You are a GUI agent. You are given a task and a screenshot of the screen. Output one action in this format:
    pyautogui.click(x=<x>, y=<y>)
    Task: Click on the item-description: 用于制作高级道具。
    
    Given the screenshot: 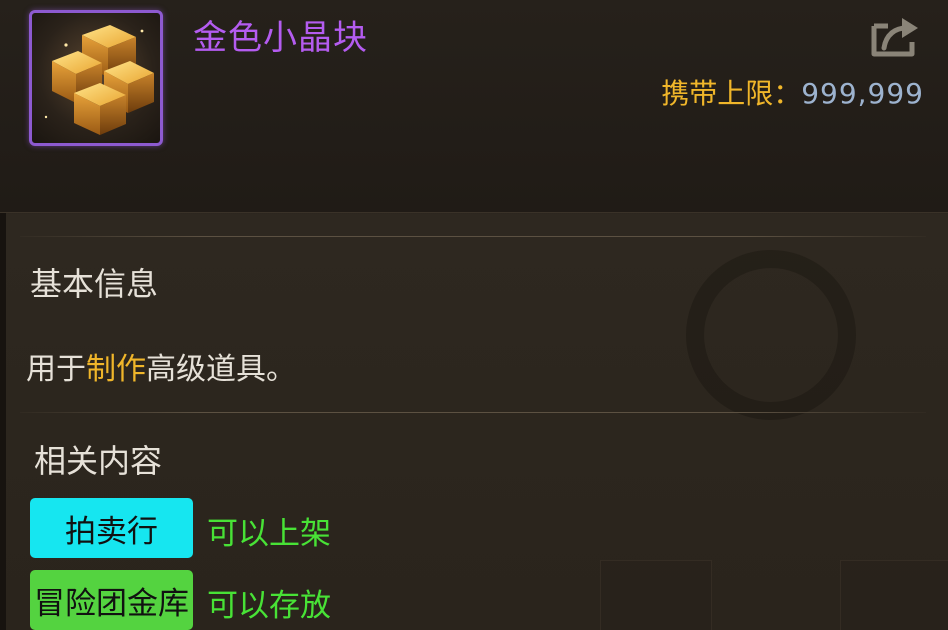 What is the action you would take?
    pyautogui.click(x=161, y=366)
    